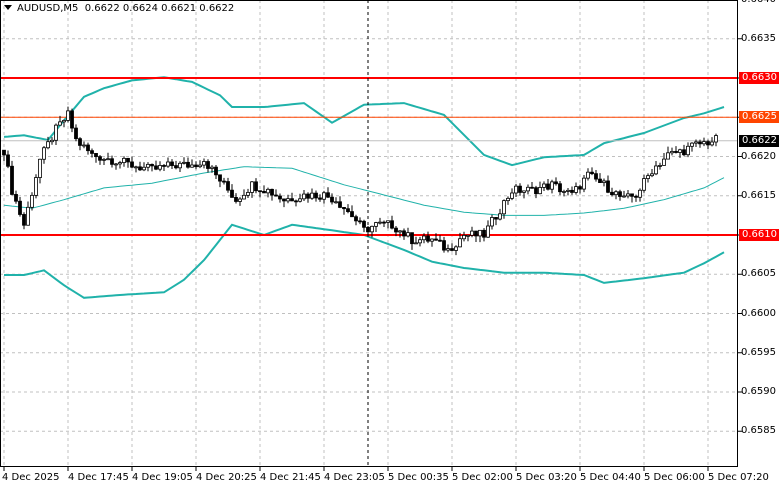  Describe the element at coordinates (759, 140) in the screenshot. I see `current-price-tag: 0.6622` at that location.